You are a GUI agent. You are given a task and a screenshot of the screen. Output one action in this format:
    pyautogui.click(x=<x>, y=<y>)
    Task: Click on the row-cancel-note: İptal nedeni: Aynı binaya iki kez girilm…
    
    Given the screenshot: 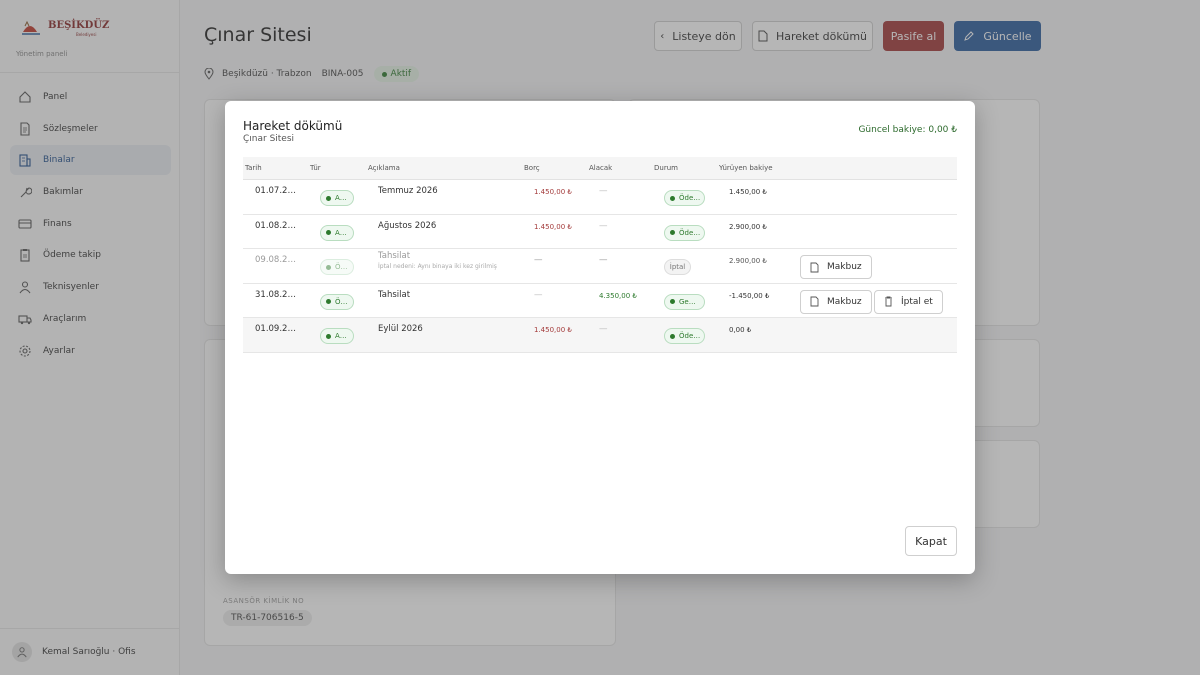 What is the action you would take?
    pyautogui.click(x=437, y=267)
    